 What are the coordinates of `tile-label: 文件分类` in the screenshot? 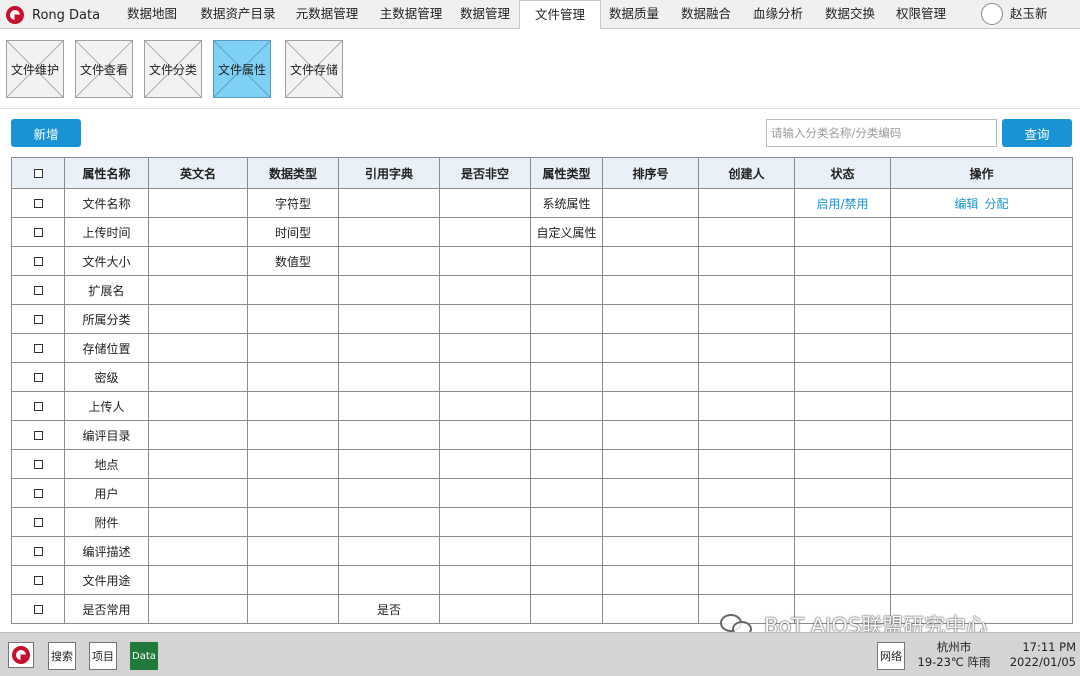 It's located at (172, 69).